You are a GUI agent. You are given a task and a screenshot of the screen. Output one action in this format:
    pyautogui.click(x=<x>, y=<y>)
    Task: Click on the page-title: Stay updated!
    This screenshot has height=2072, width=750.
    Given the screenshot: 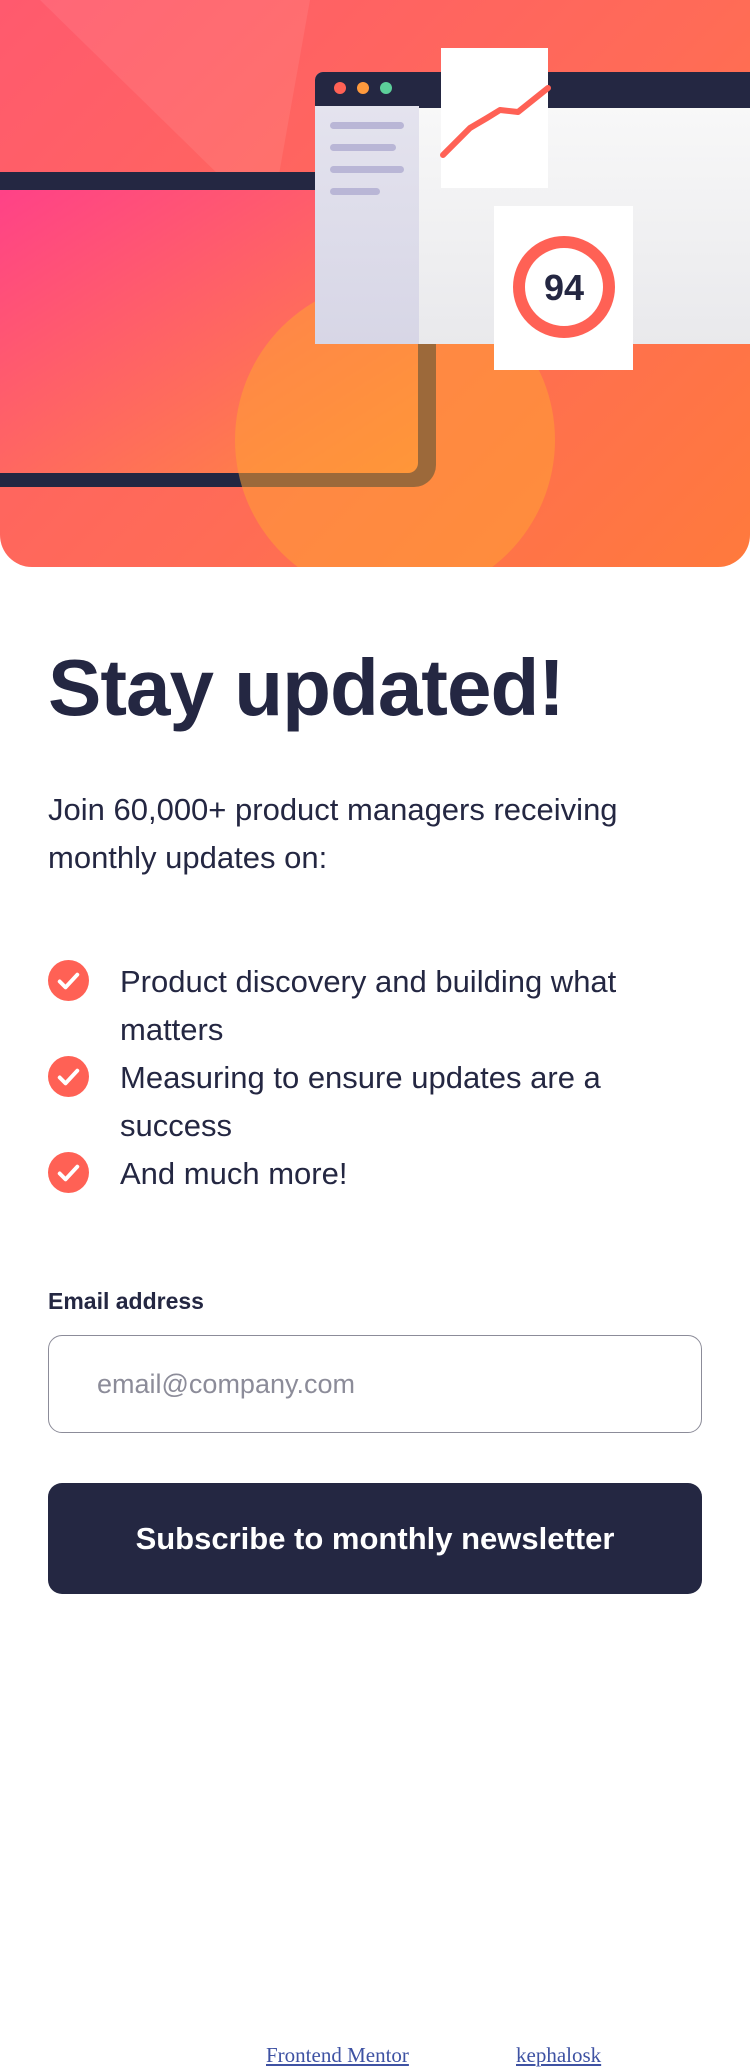 What is the action you would take?
    pyautogui.click(x=306, y=687)
    